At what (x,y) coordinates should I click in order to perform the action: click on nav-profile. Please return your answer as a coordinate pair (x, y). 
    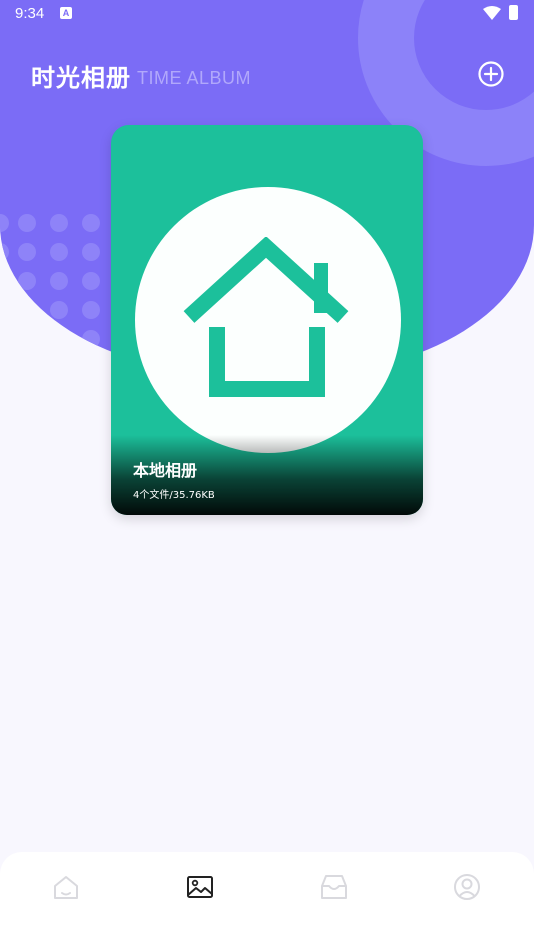
    Looking at the image, I should click on (467, 887).